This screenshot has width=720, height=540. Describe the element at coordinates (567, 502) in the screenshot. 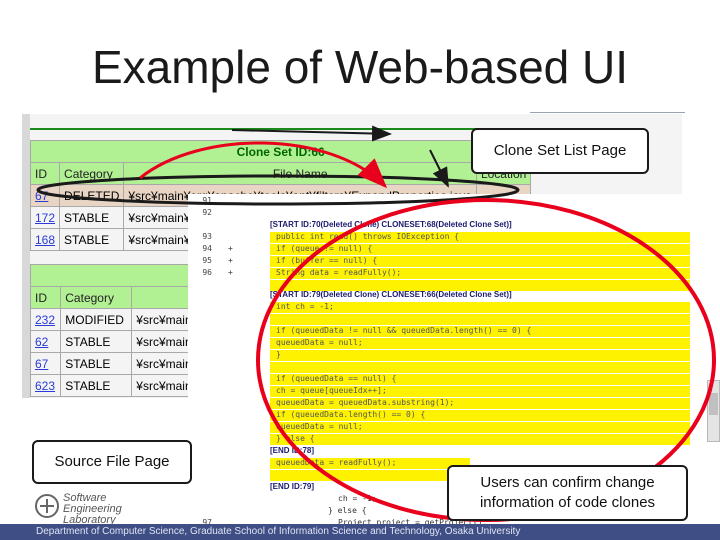

I see `users-callout-line2: information of code clones` at that location.